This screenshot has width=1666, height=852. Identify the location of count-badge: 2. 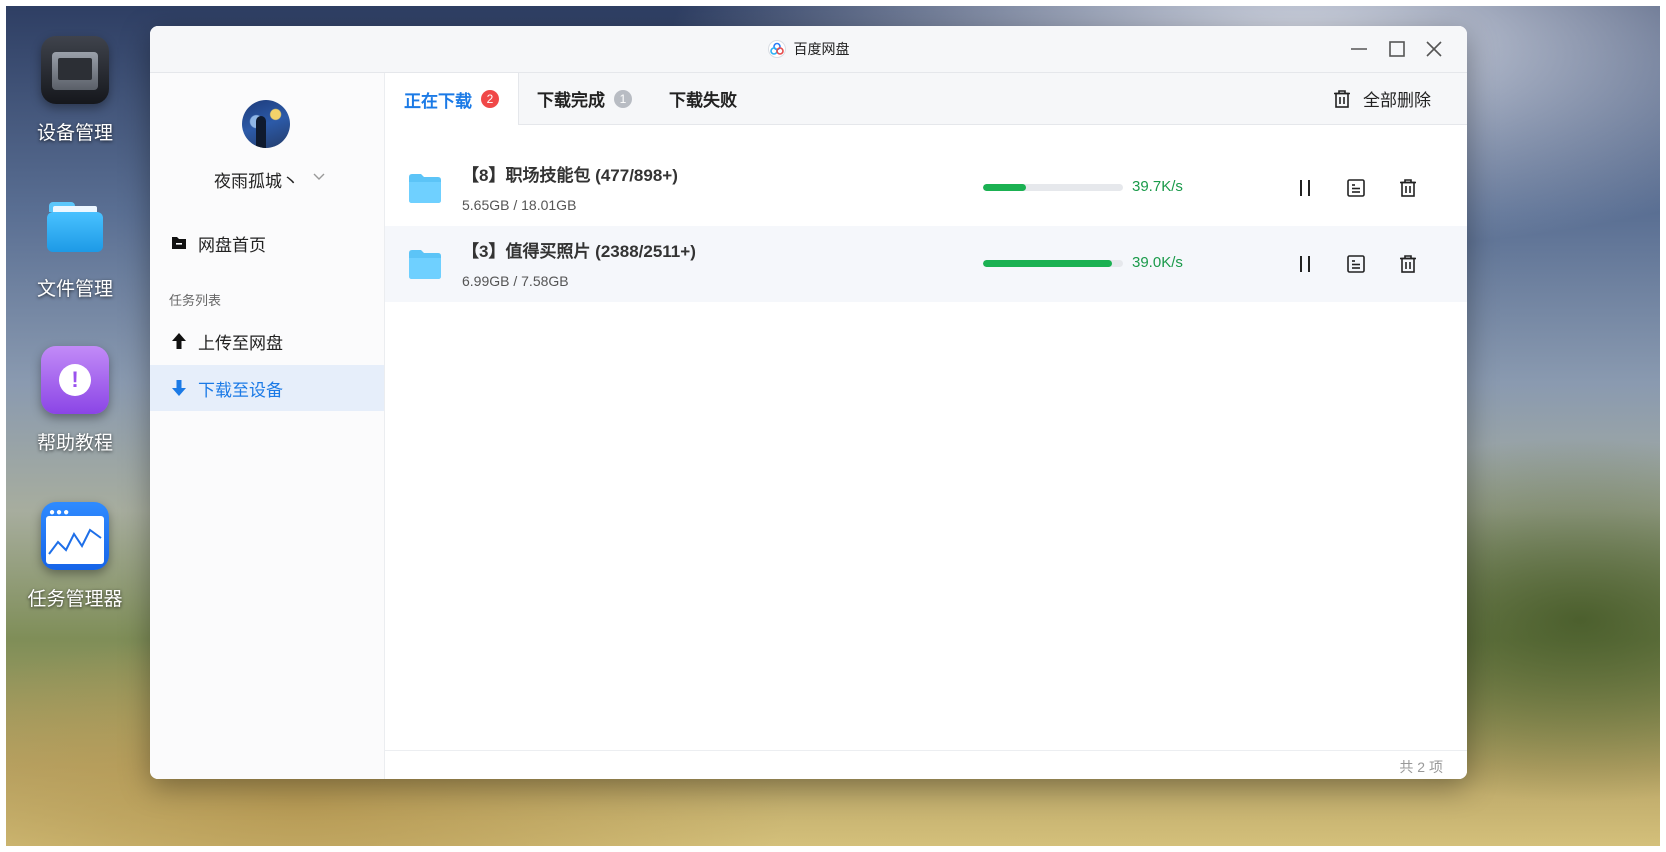
(490, 99).